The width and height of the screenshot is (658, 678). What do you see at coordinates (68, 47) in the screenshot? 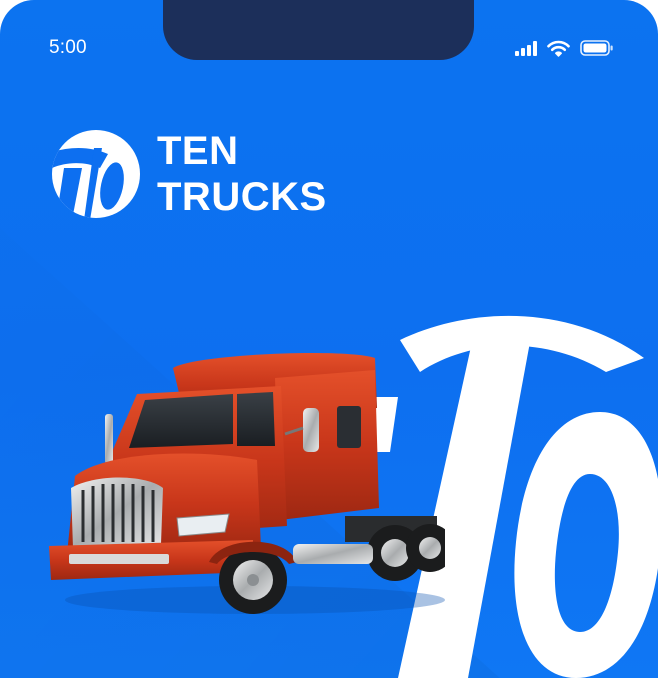
I see `status-time: 5:00` at bounding box center [68, 47].